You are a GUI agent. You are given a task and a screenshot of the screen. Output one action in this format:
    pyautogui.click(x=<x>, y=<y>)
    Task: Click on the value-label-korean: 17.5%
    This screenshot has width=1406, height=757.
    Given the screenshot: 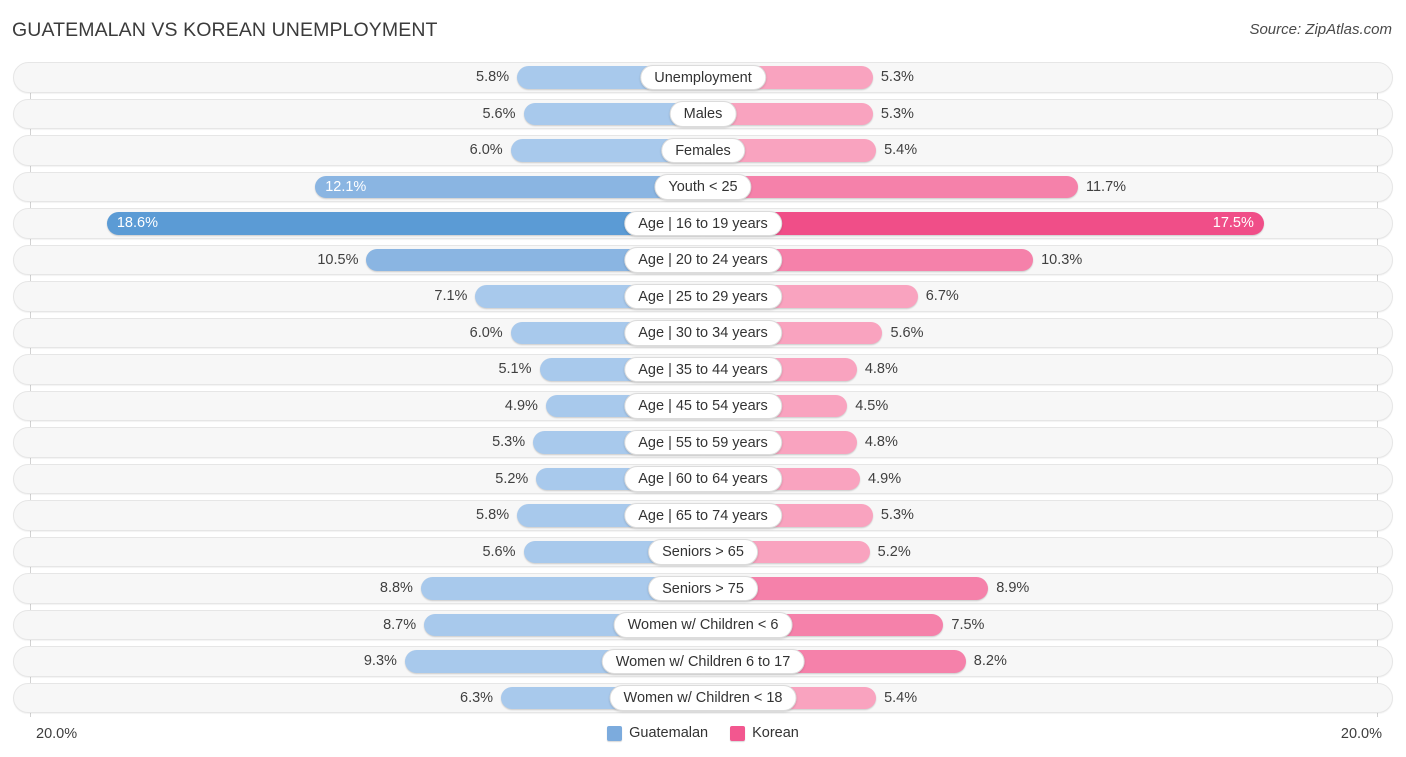 What is the action you would take?
    pyautogui.click(x=1233, y=223)
    